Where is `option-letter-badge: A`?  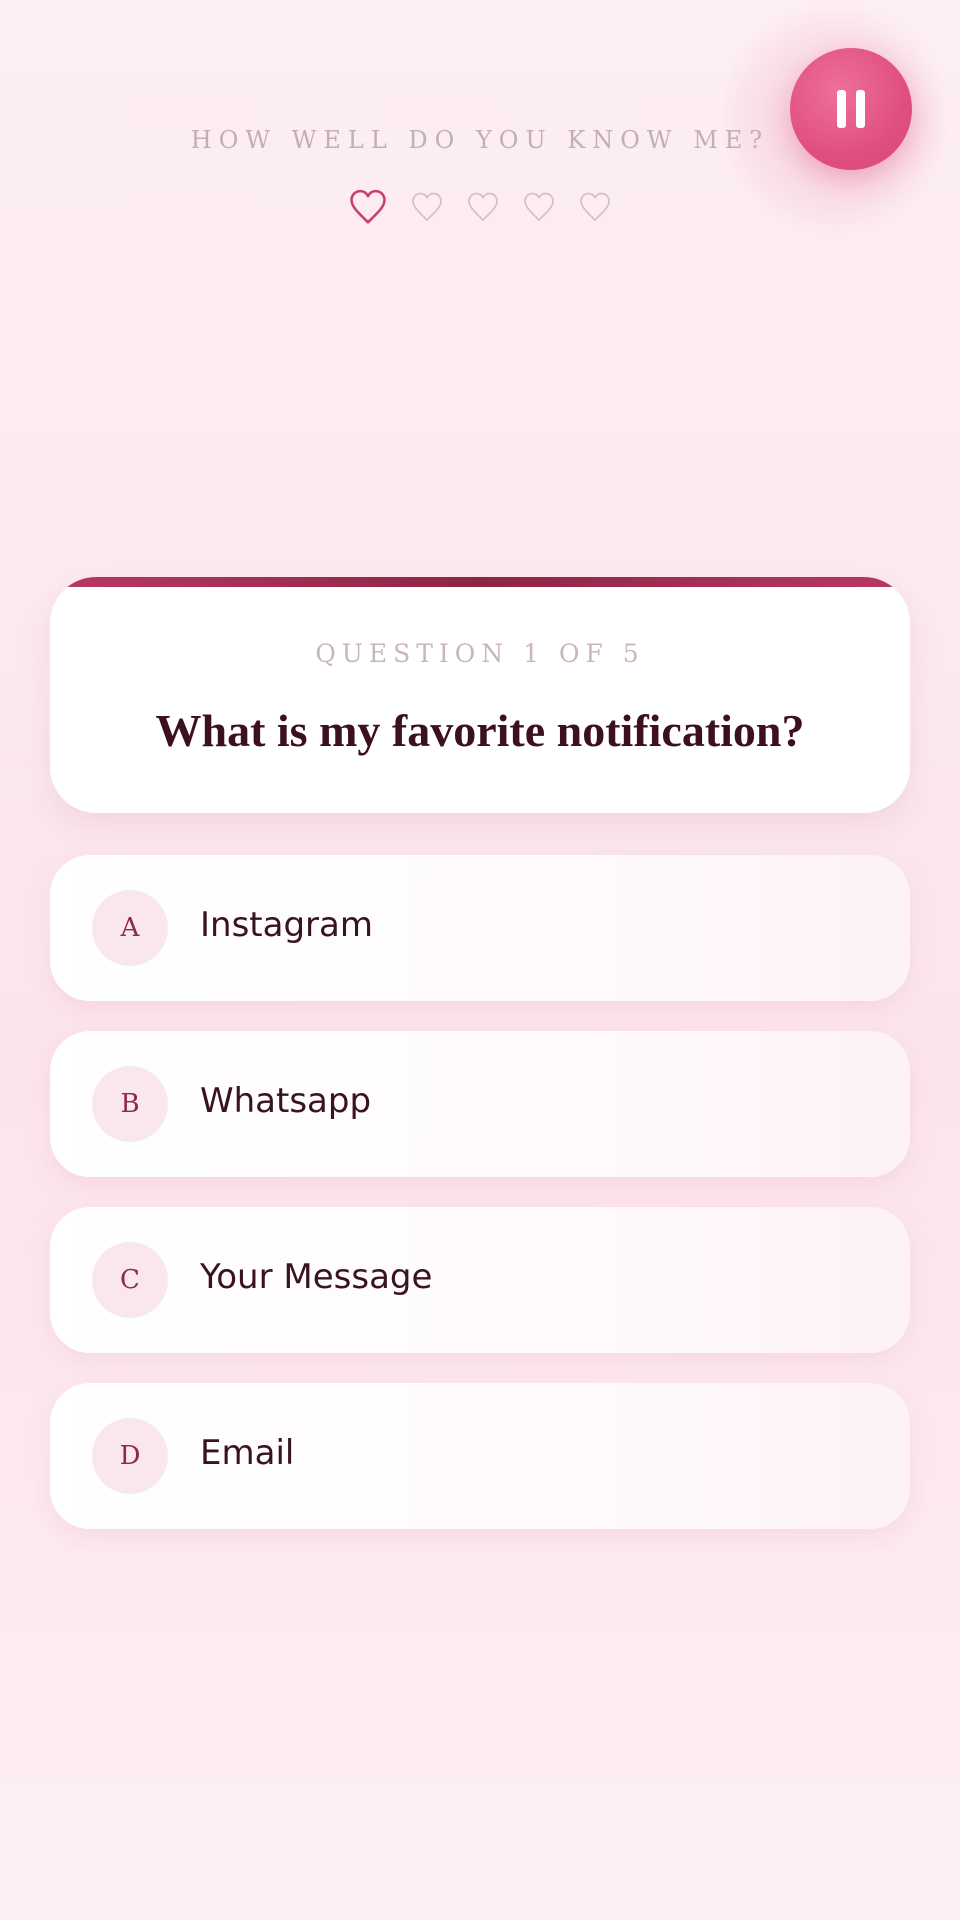 option-letter-badge: A is located at coordinates (130, 928).